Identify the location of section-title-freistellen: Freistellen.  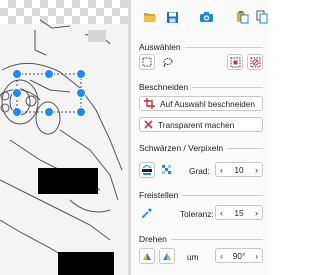
(159, 195).